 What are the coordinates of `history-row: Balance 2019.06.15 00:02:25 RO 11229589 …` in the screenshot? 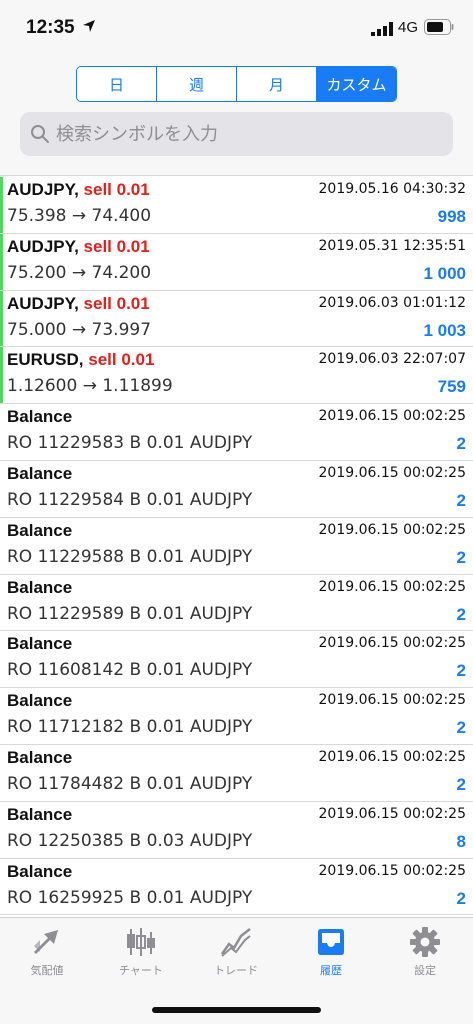 It's located at (236, 603).